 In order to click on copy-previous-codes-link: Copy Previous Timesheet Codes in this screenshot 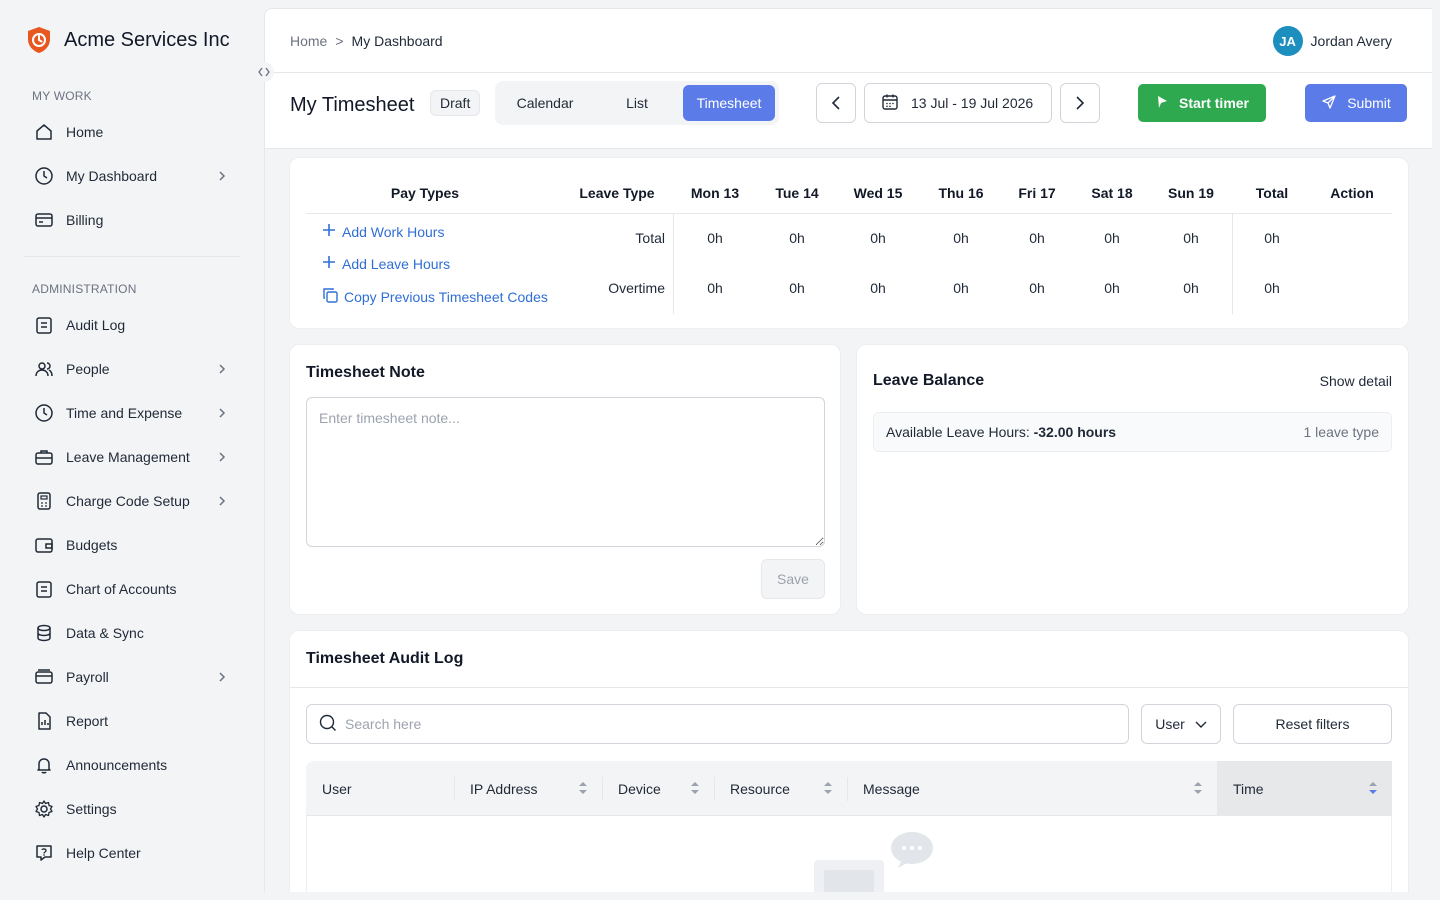, I will do `click(435, 296)`.